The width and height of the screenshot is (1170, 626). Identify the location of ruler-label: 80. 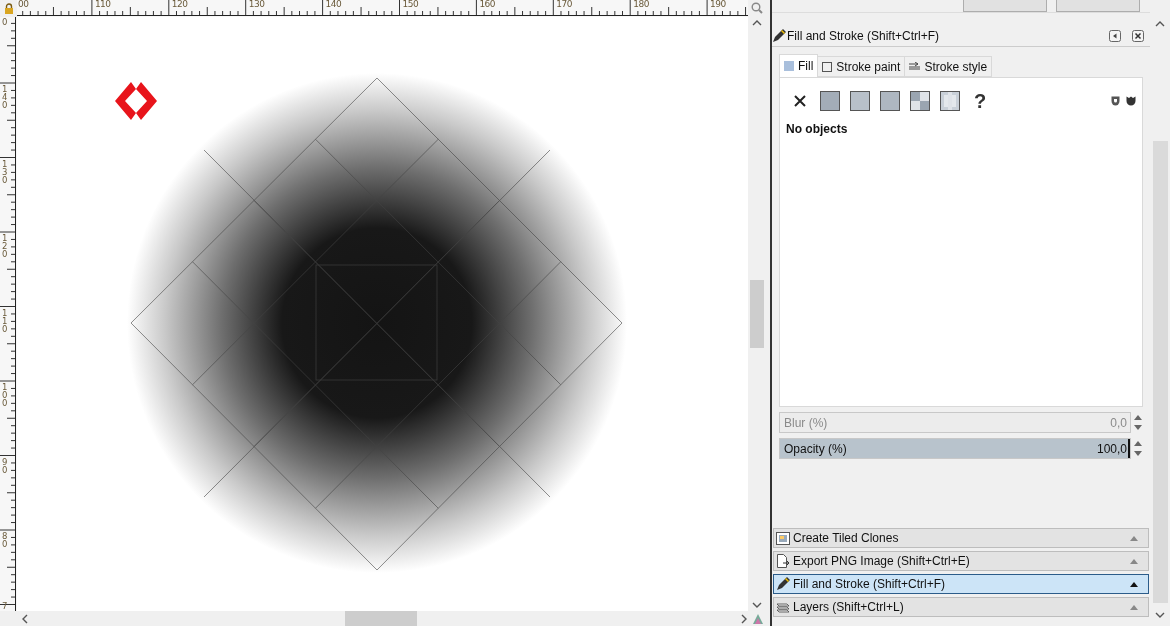
(5, 540).